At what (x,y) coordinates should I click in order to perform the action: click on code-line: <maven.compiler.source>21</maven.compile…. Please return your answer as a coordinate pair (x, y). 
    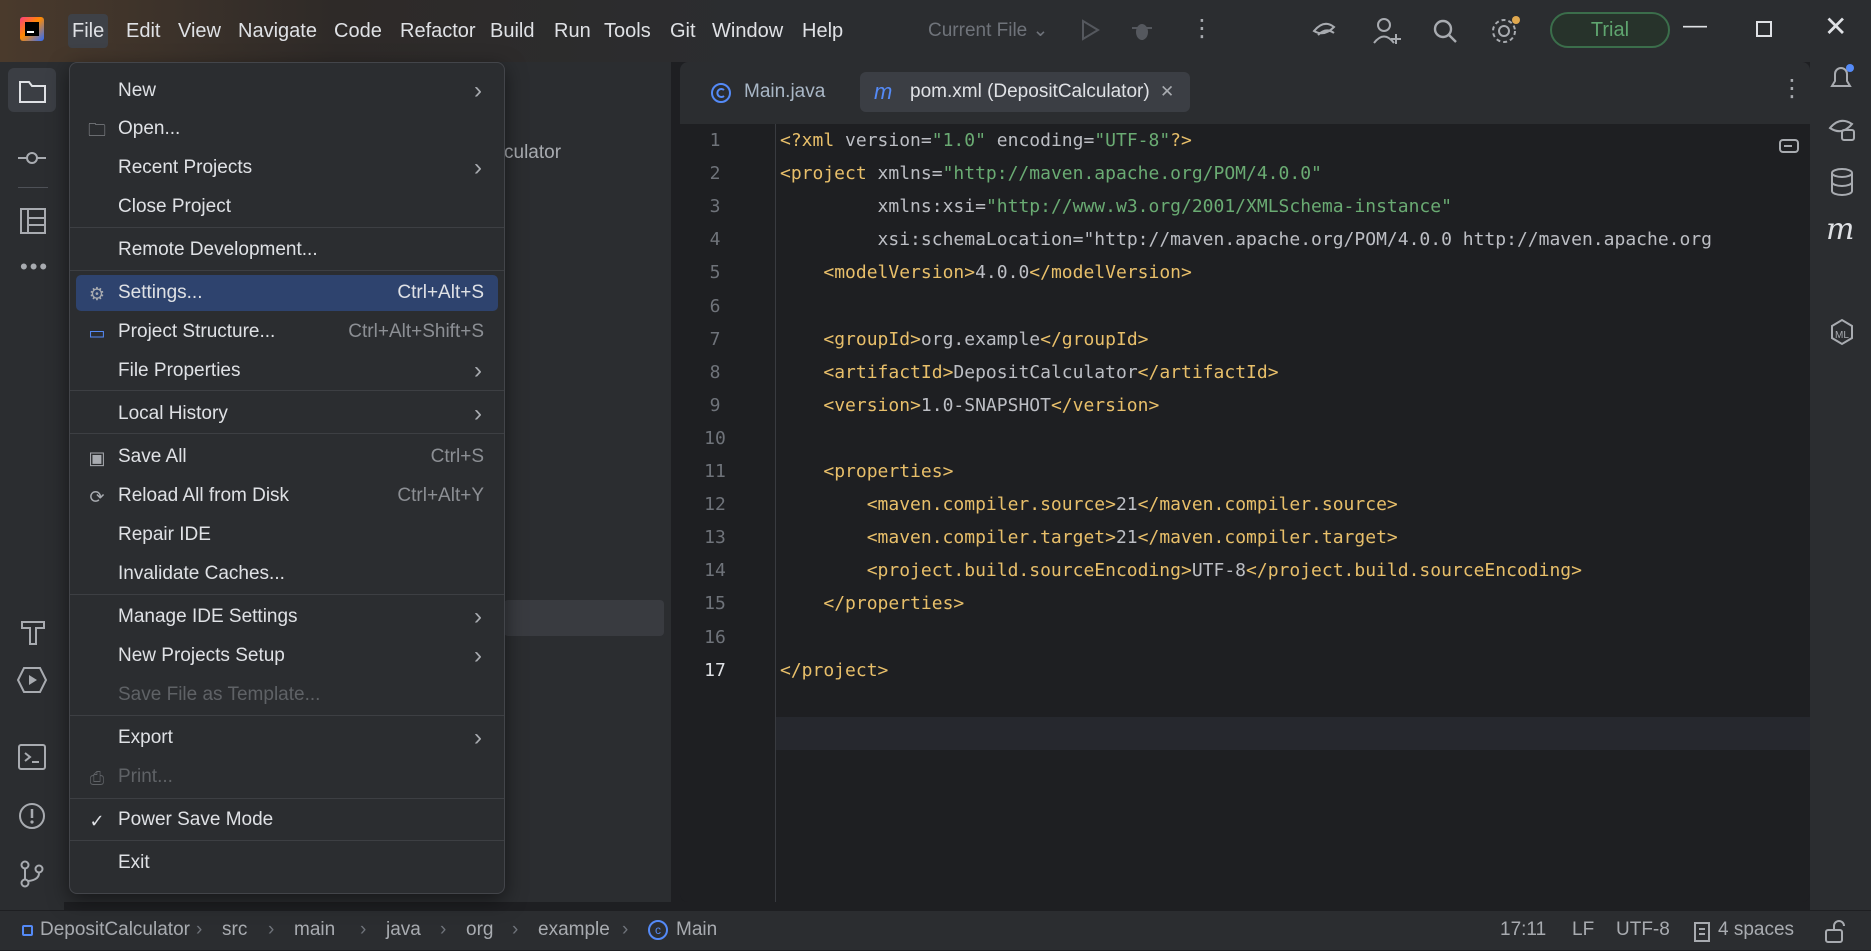
    Looking at the image, I should click on (1089, 504).